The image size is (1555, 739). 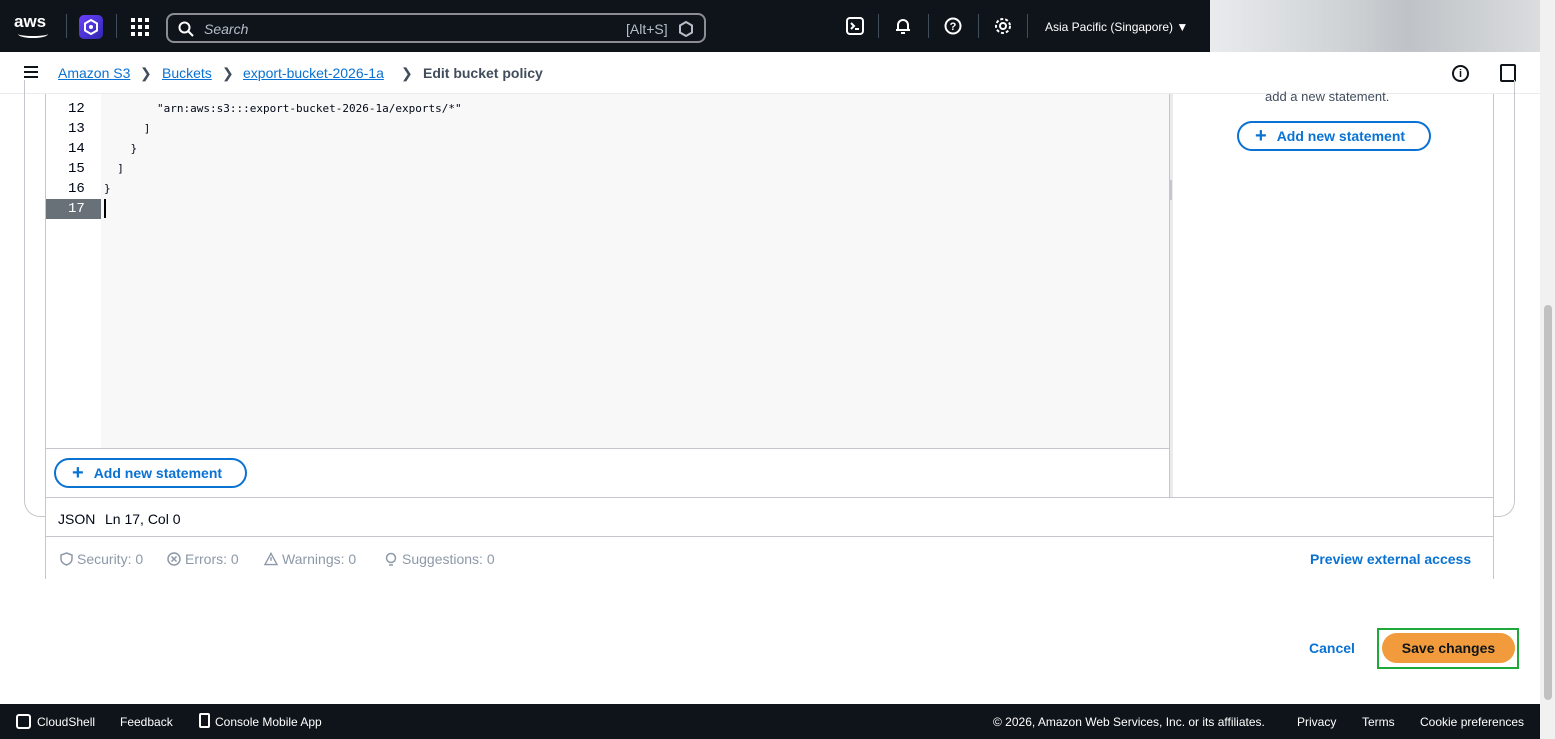 I want to click on region-selector: Asia Pacific (Singapore) ▼, so click(x=1116, y=27).